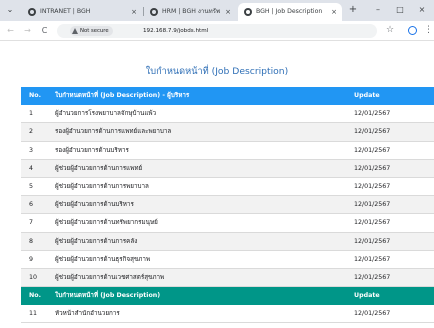 The height and width of the screenshot is (328, 434). Describe the element at coordinates (175, 31) in the screenshot. I see `url-text: 192.168.7.9/jobds.html` at that location.